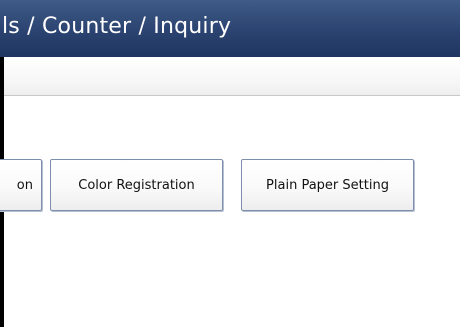 The image size is (460, 327). What do you see at coordinates (117, 26) in the screenshot?
I see `page-title: ls / Counter / Inquiry` at bounding box center [117, 26].